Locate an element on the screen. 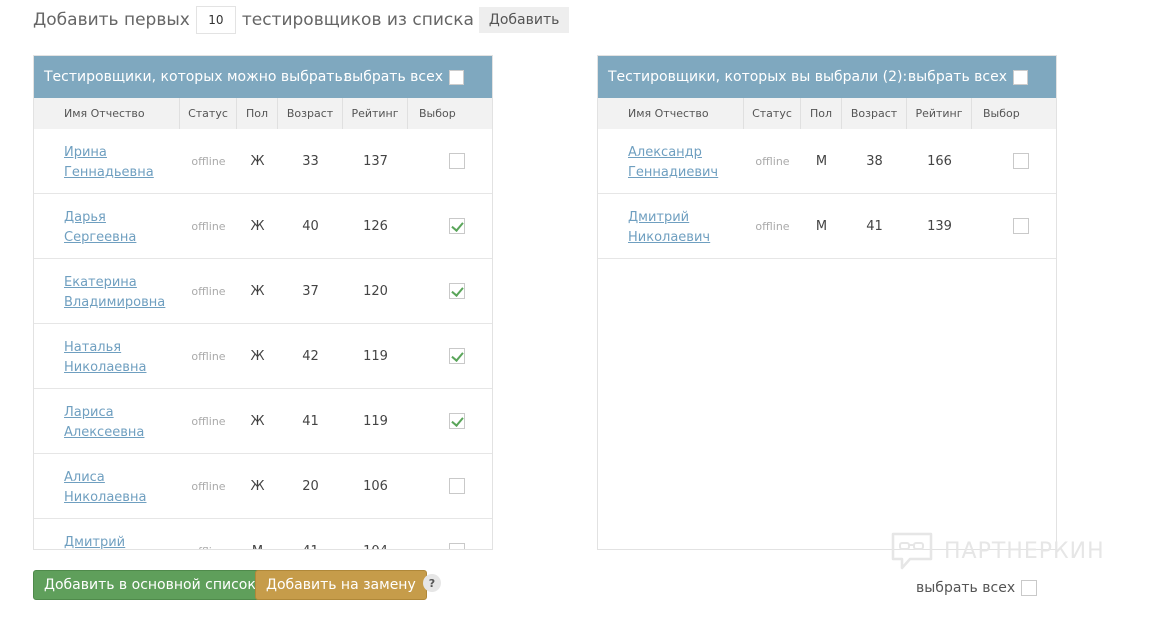  tester-name-link: Наталья Николаевна is located at coordinates (107, 356).